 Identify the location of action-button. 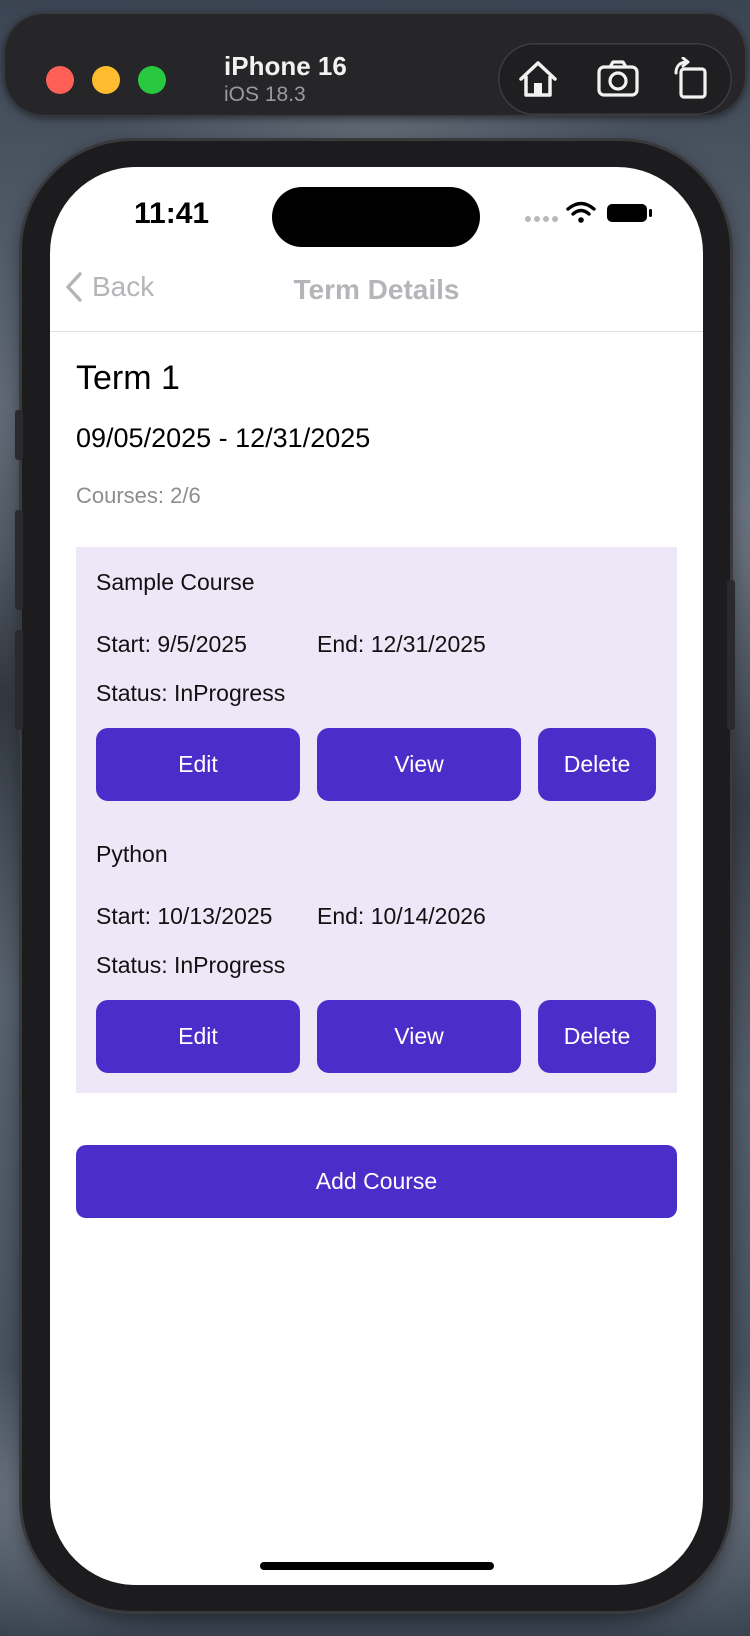
(19, 435).